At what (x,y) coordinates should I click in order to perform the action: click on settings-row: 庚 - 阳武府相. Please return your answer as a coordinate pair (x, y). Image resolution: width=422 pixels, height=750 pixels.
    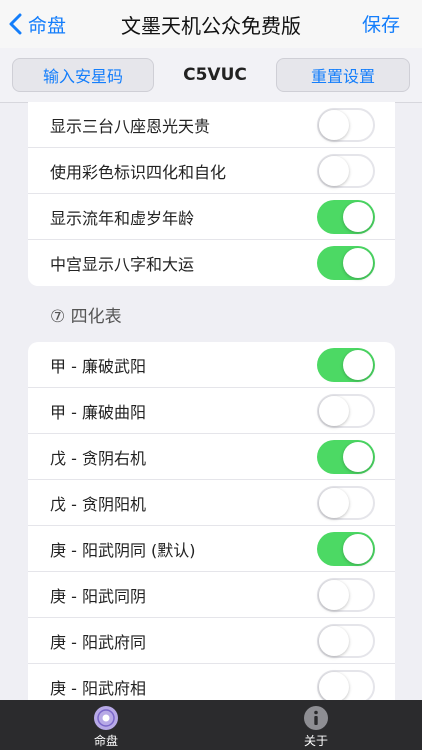
    Looking at the image, I should click on (211, 682).